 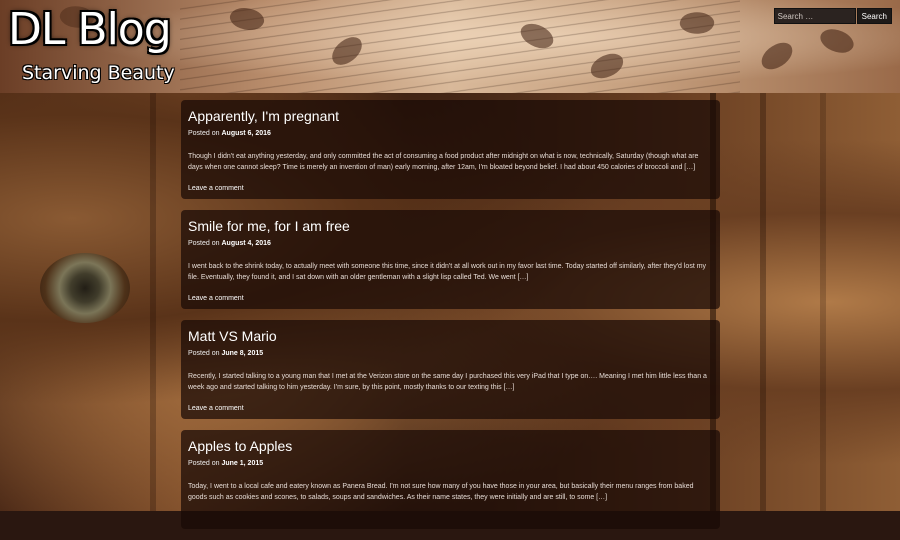 What do you see at coordinates (242, 463) in the screenshot?
I see `post-date-link: June 1, 2015` at bounding box center [242, 463].